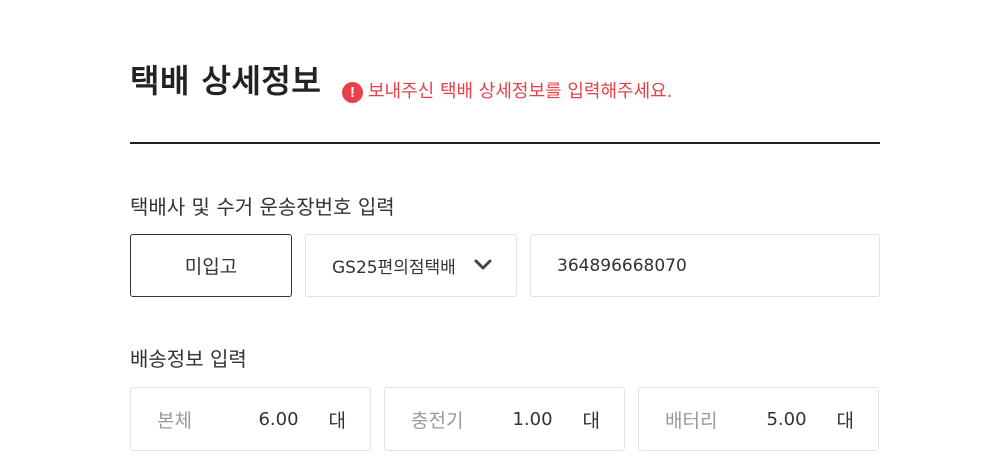 This screenshot has width=990, height=474. I want to click on chevron-down-icon, so click(483, 264).